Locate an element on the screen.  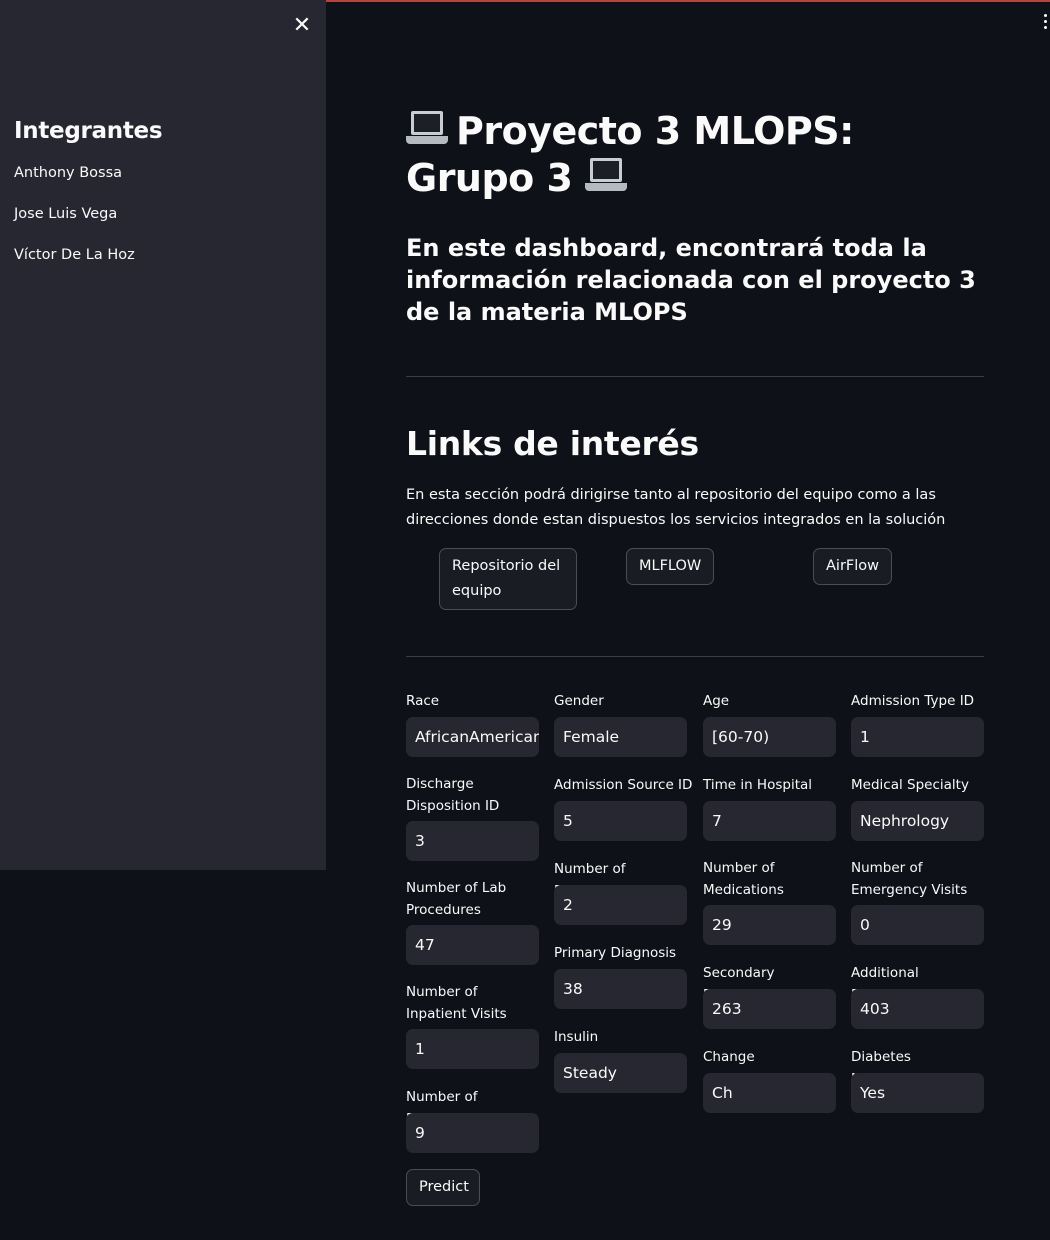
field-label-discharge-disposition: Discharge Disposition ID is located at coordinates (453, 795).